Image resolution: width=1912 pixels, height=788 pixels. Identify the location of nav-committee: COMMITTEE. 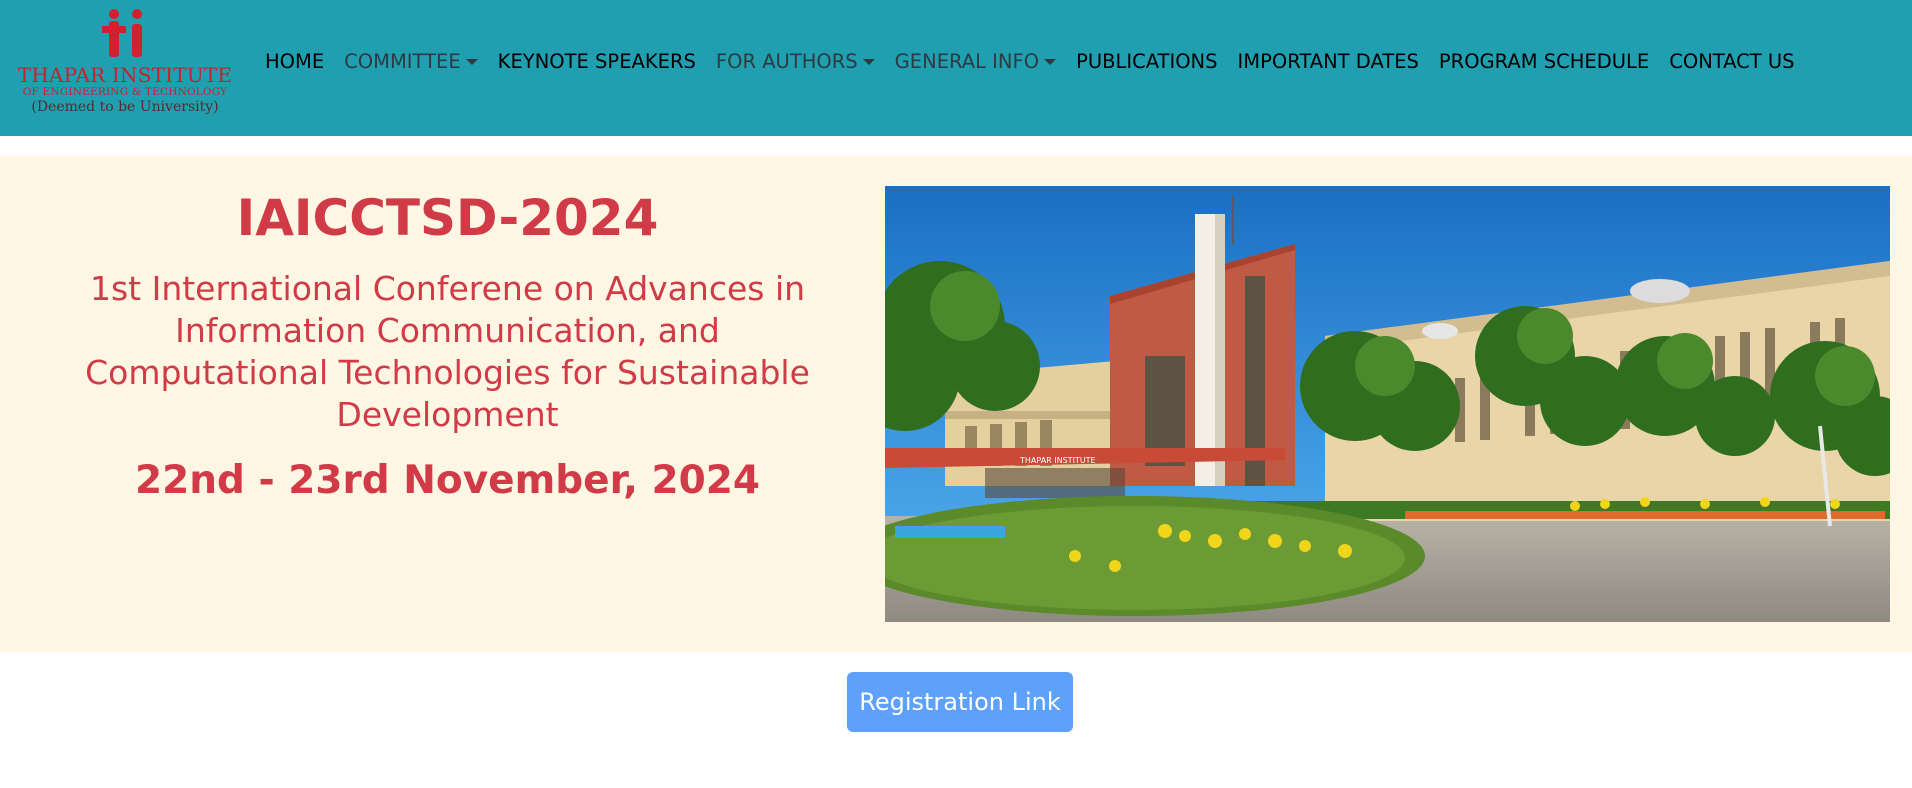
(411, 61).